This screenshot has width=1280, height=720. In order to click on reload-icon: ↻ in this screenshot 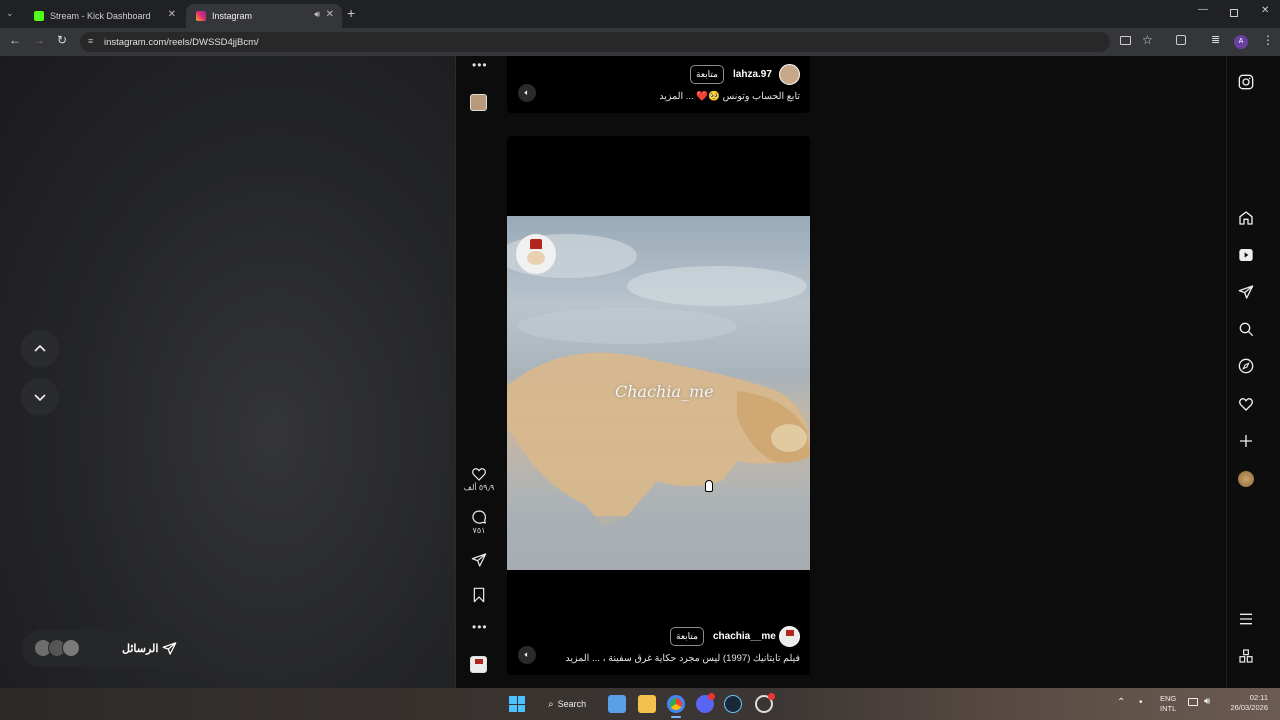, I will do `click(62, 40)`.